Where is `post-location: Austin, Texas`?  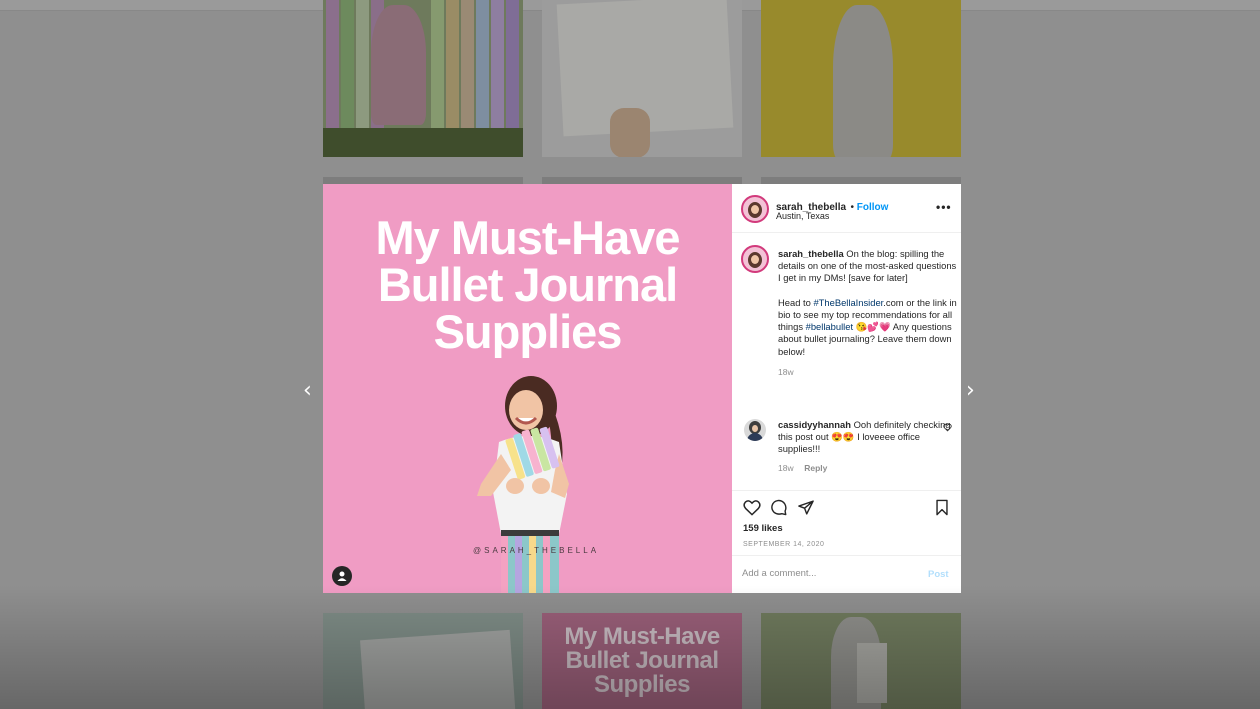
post-location: Austin, Texas is located at coordinates (802, 216).